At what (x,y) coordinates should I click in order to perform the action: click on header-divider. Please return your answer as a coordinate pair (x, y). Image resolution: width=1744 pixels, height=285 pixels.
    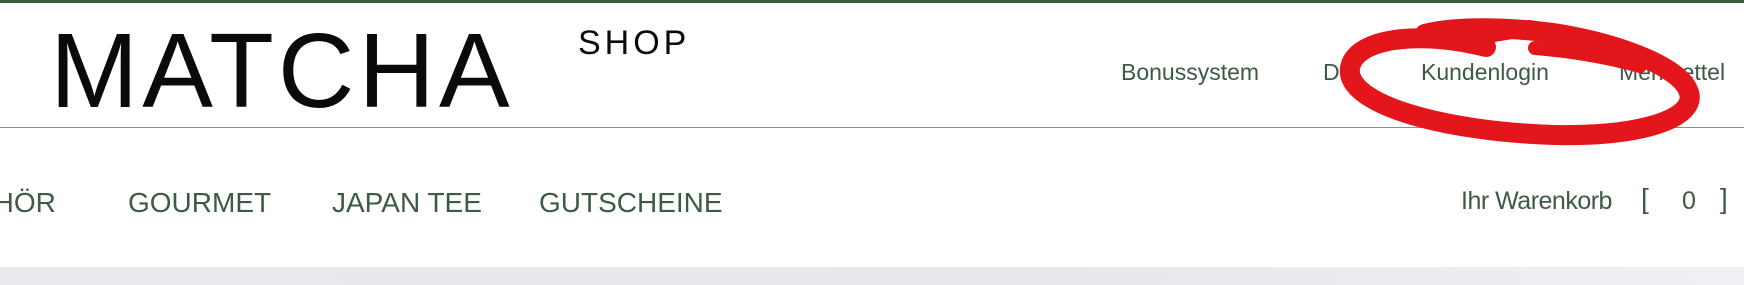
    Looking at the image, I should click on (872, 127).